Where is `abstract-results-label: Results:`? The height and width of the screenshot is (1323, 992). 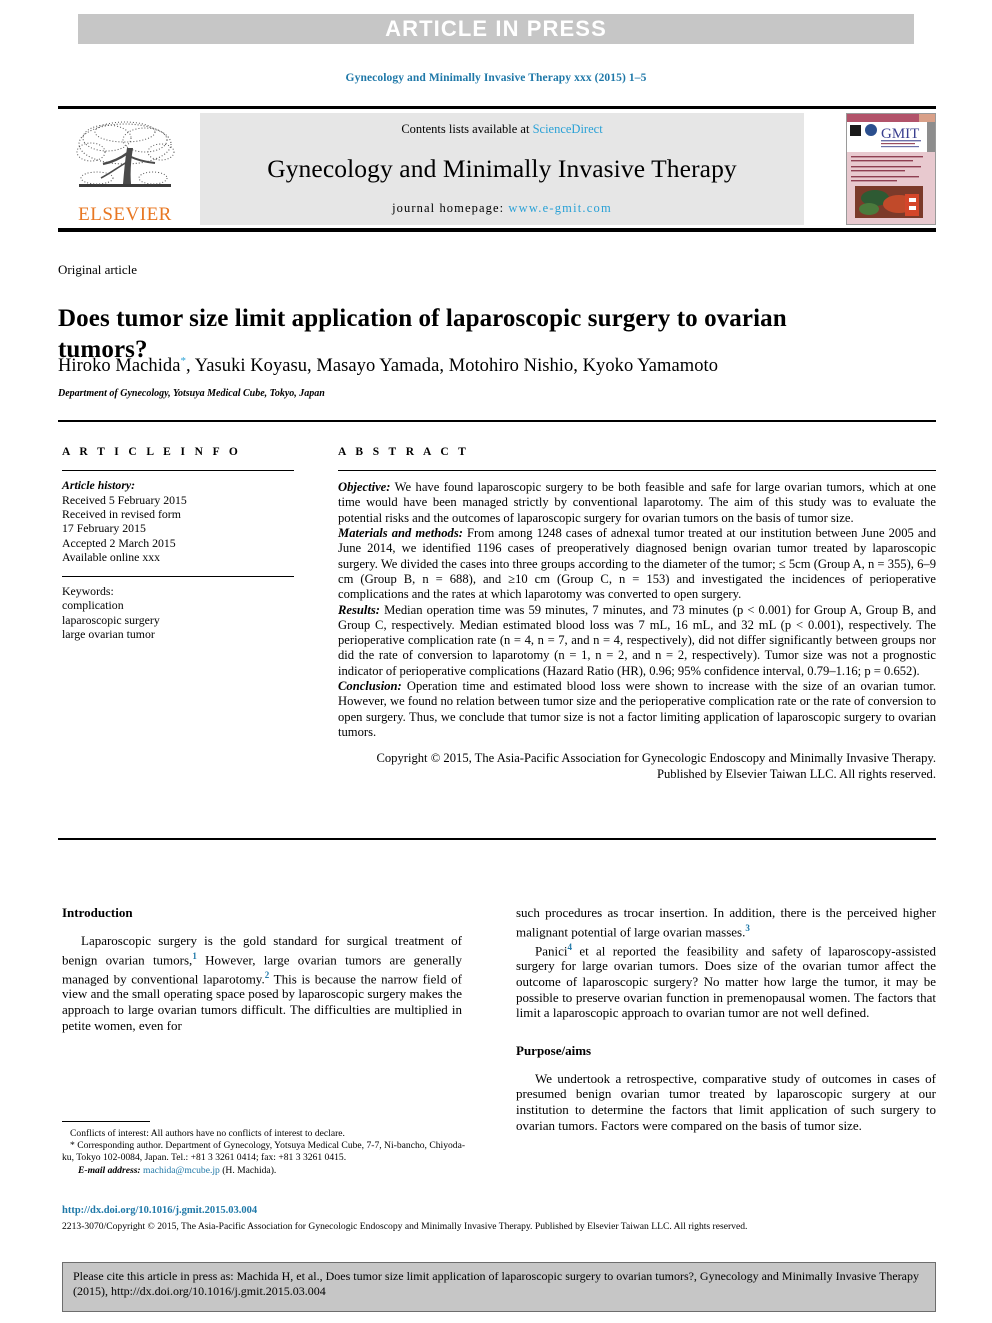 abstract-results-label: Results: is located at coordinates (359, 609).